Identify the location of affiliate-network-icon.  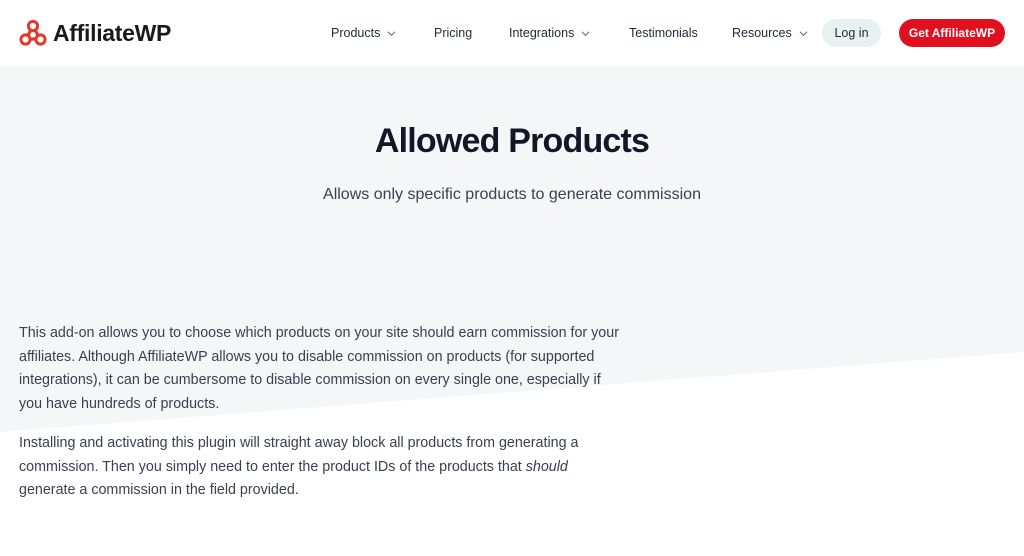
(33, 32).